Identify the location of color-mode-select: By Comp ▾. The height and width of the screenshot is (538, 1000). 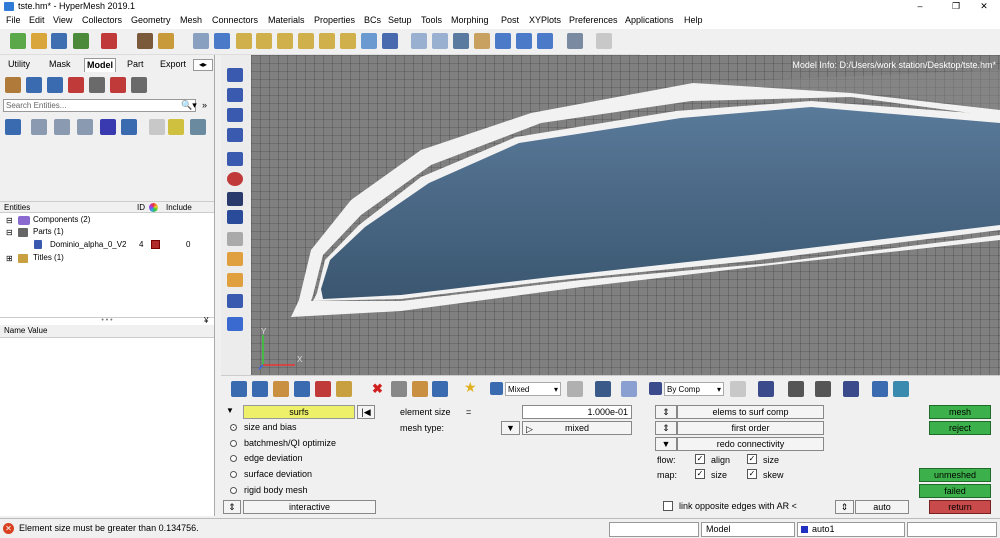
(694, 389).